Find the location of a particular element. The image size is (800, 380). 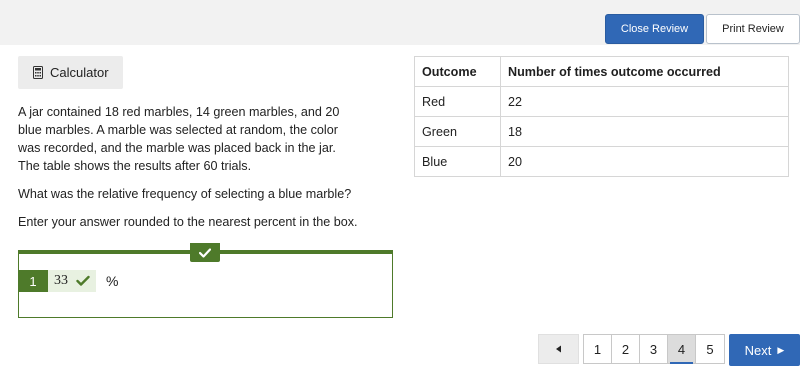

answer-input: 33 is located at coordinates (72, 281).